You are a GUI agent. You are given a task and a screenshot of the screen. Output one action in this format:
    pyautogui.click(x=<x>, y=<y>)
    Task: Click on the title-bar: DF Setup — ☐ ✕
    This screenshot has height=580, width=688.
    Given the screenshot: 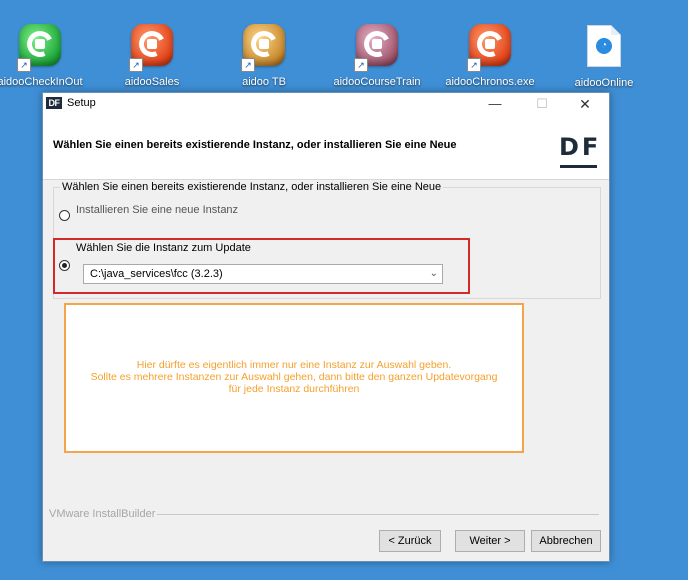 What is the action you would take?
    pyautogui.click(x=326, y=104)
    